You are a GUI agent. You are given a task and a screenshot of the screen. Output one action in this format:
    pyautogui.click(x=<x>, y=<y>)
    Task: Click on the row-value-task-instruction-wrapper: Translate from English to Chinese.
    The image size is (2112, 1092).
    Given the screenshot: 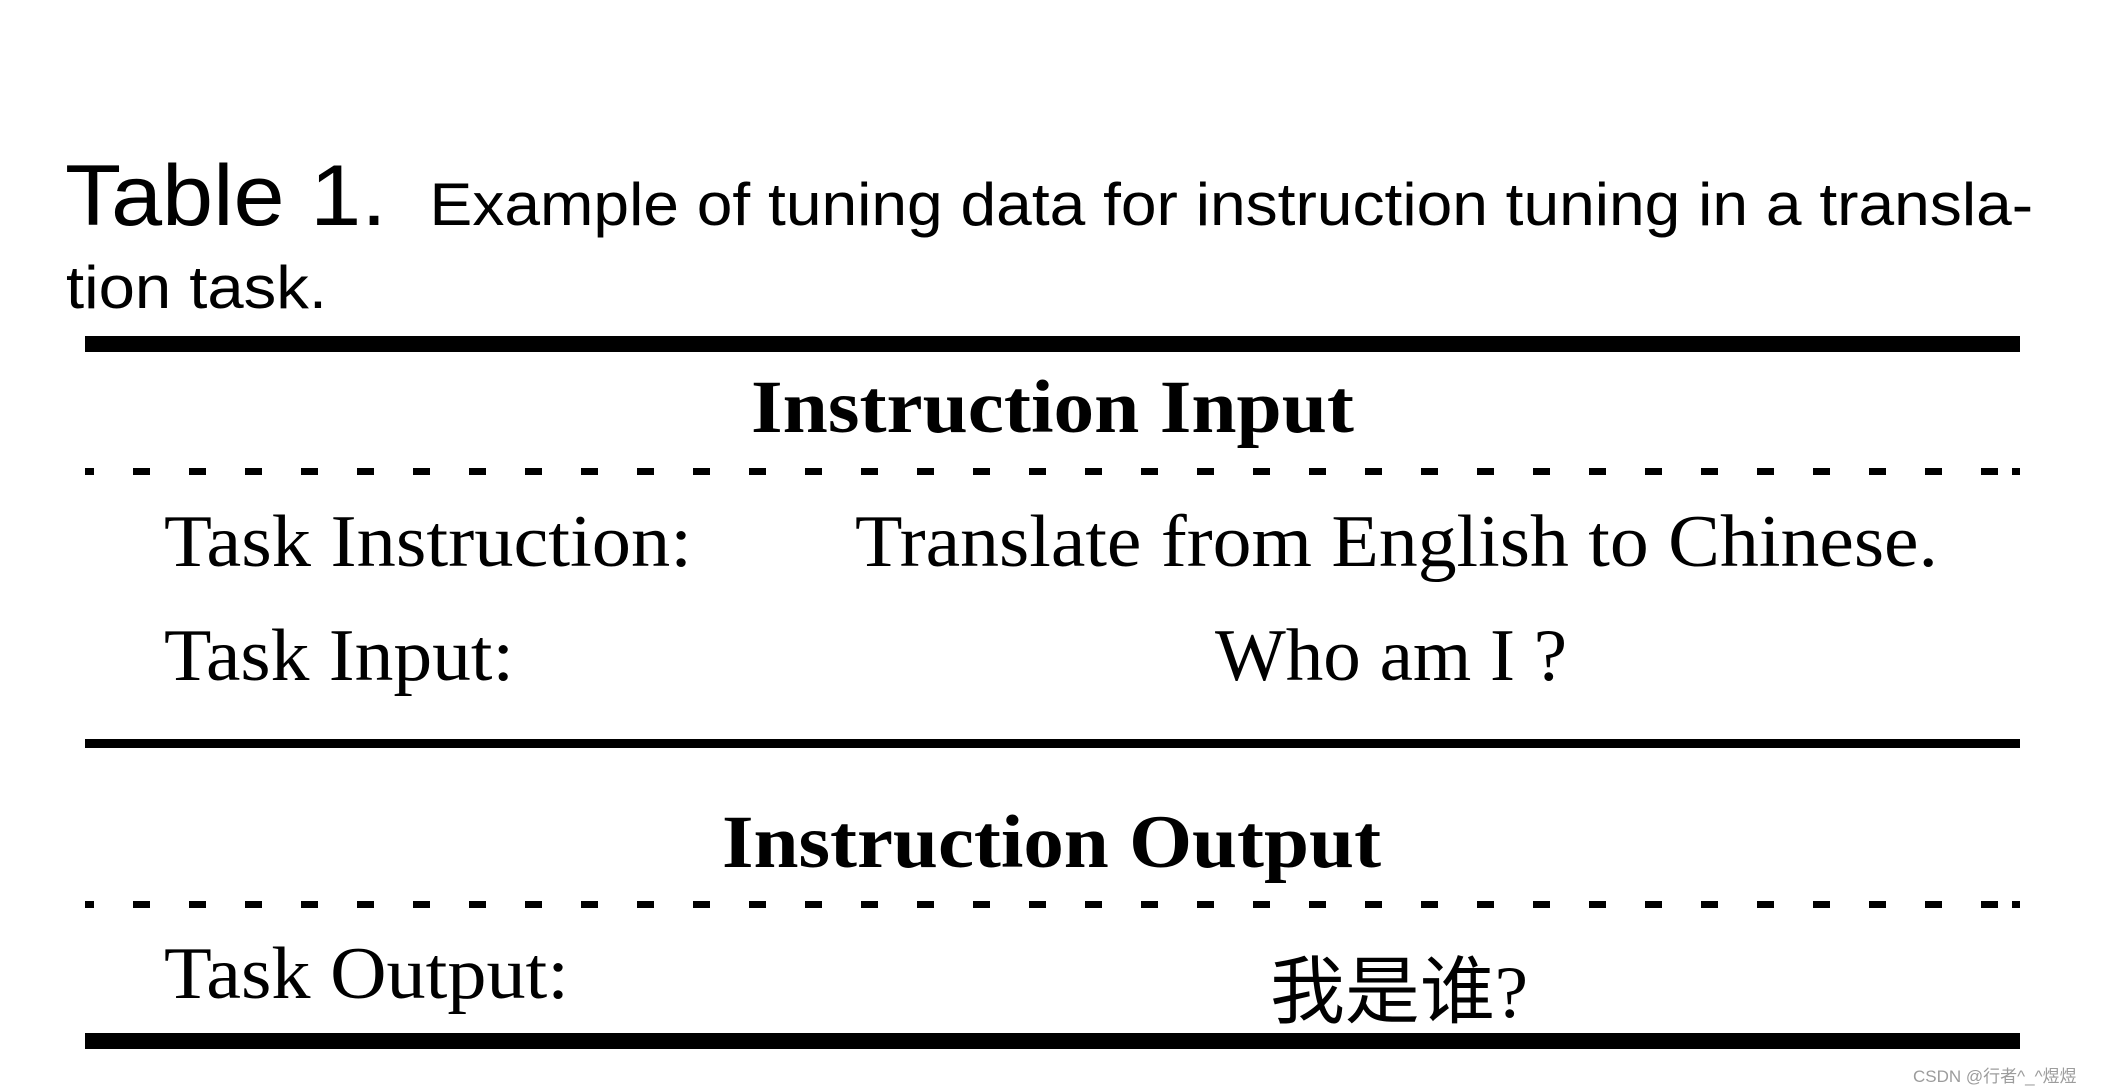 What is the action you would take?
    pyautogui.click(x=1396, y=542)
    